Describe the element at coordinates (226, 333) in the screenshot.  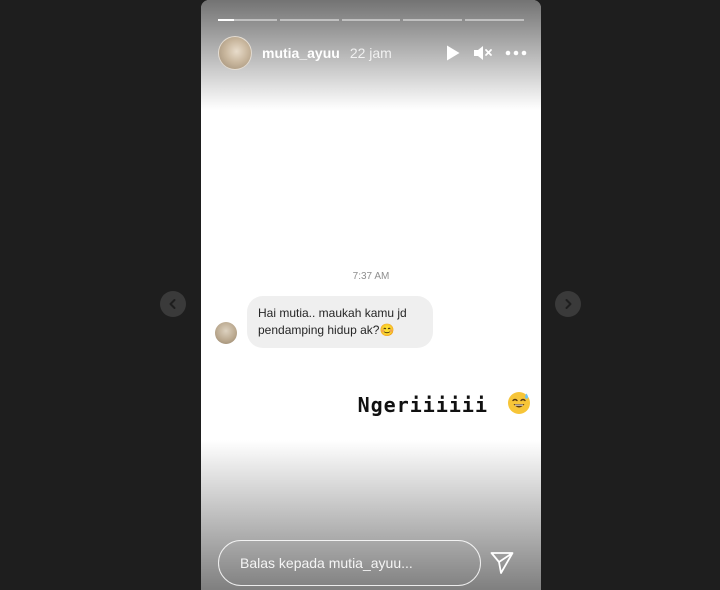
I see `chat-avatar` at that location.